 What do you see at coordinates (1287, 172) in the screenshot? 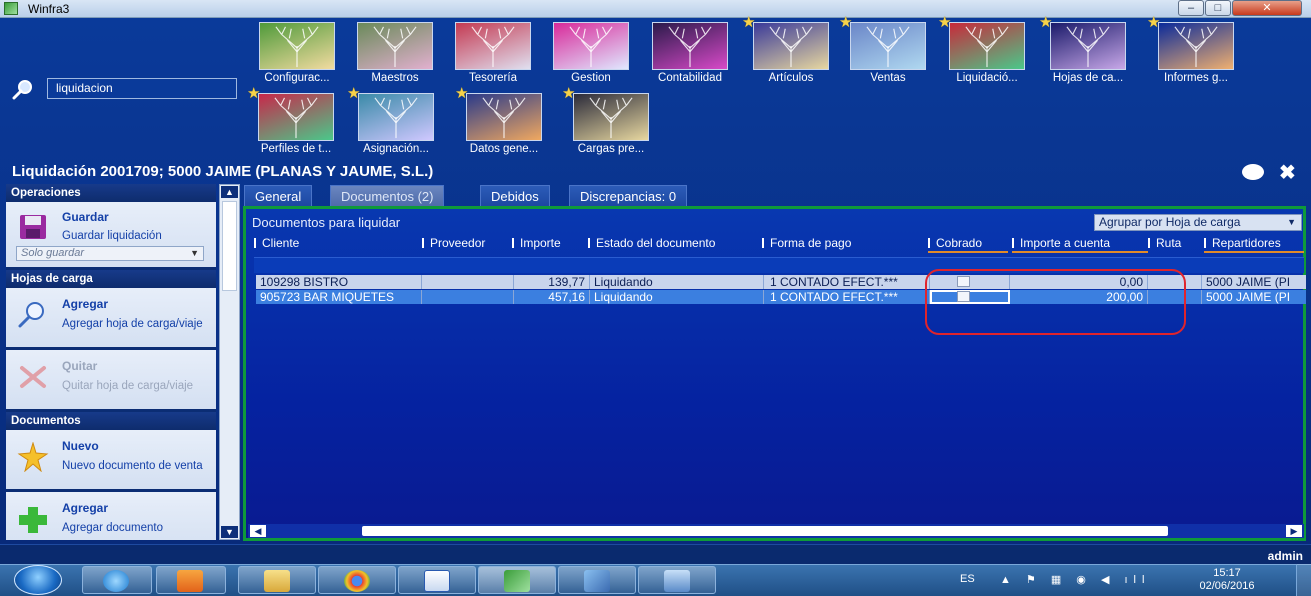
I see `close-page-icon: ✖` at bounding box center [1287, 172].